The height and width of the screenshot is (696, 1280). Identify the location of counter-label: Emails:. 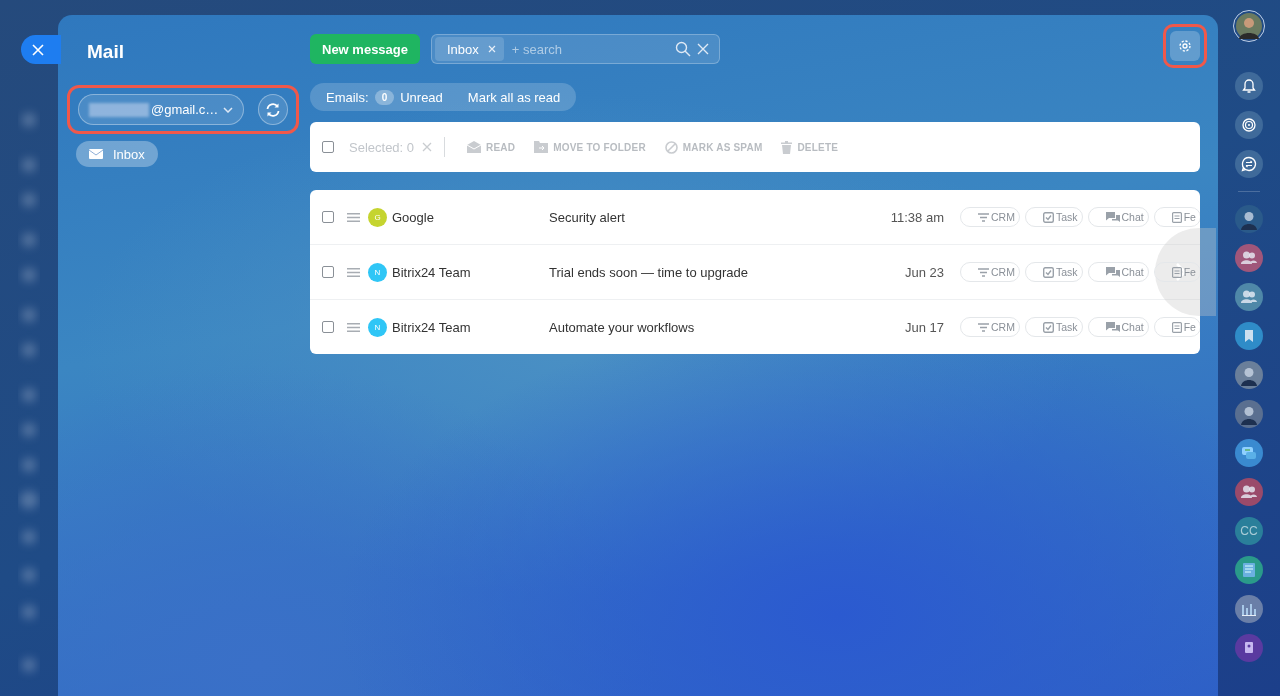
(347, 97).